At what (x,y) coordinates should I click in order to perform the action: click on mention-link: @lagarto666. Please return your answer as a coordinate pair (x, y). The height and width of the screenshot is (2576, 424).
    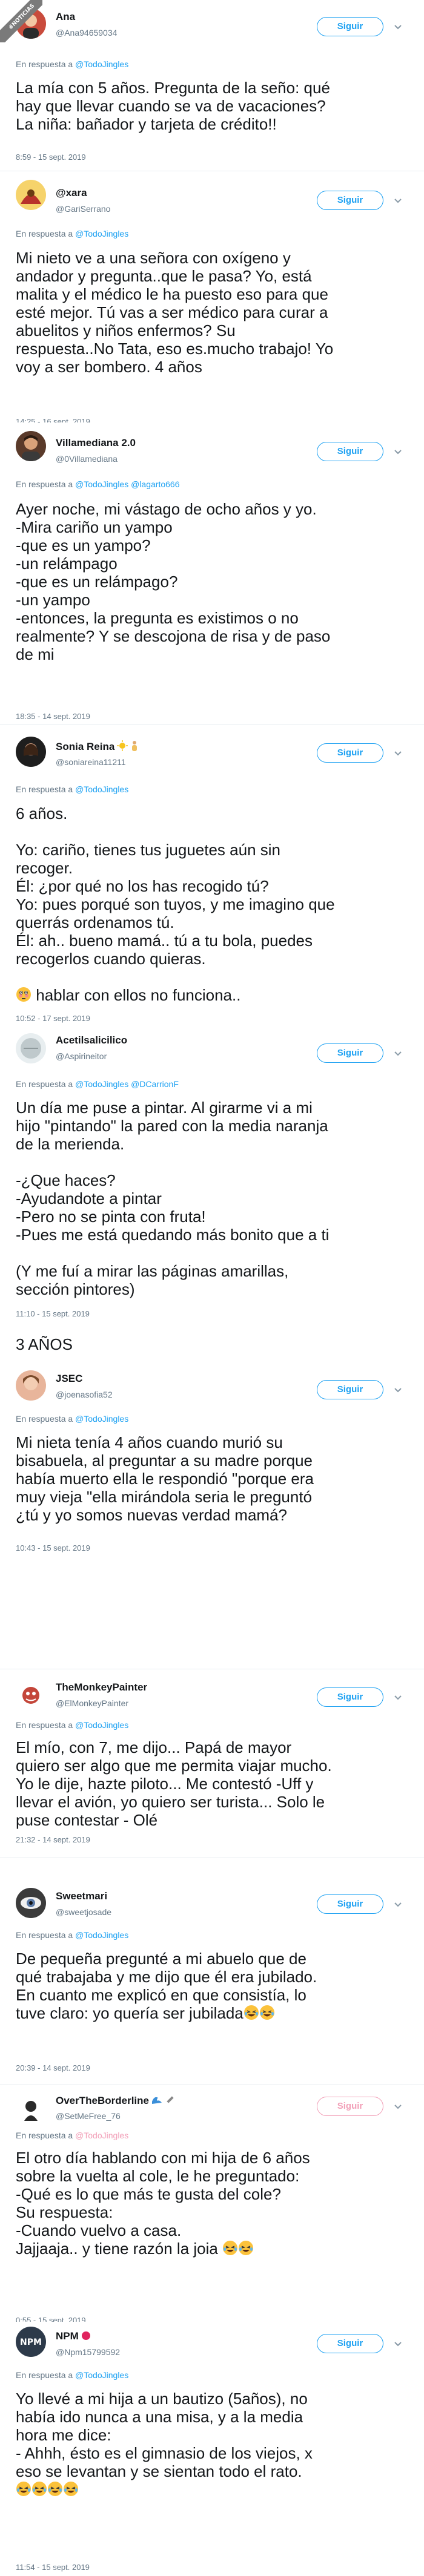
    Looking at the image, I should click on (155, 484).